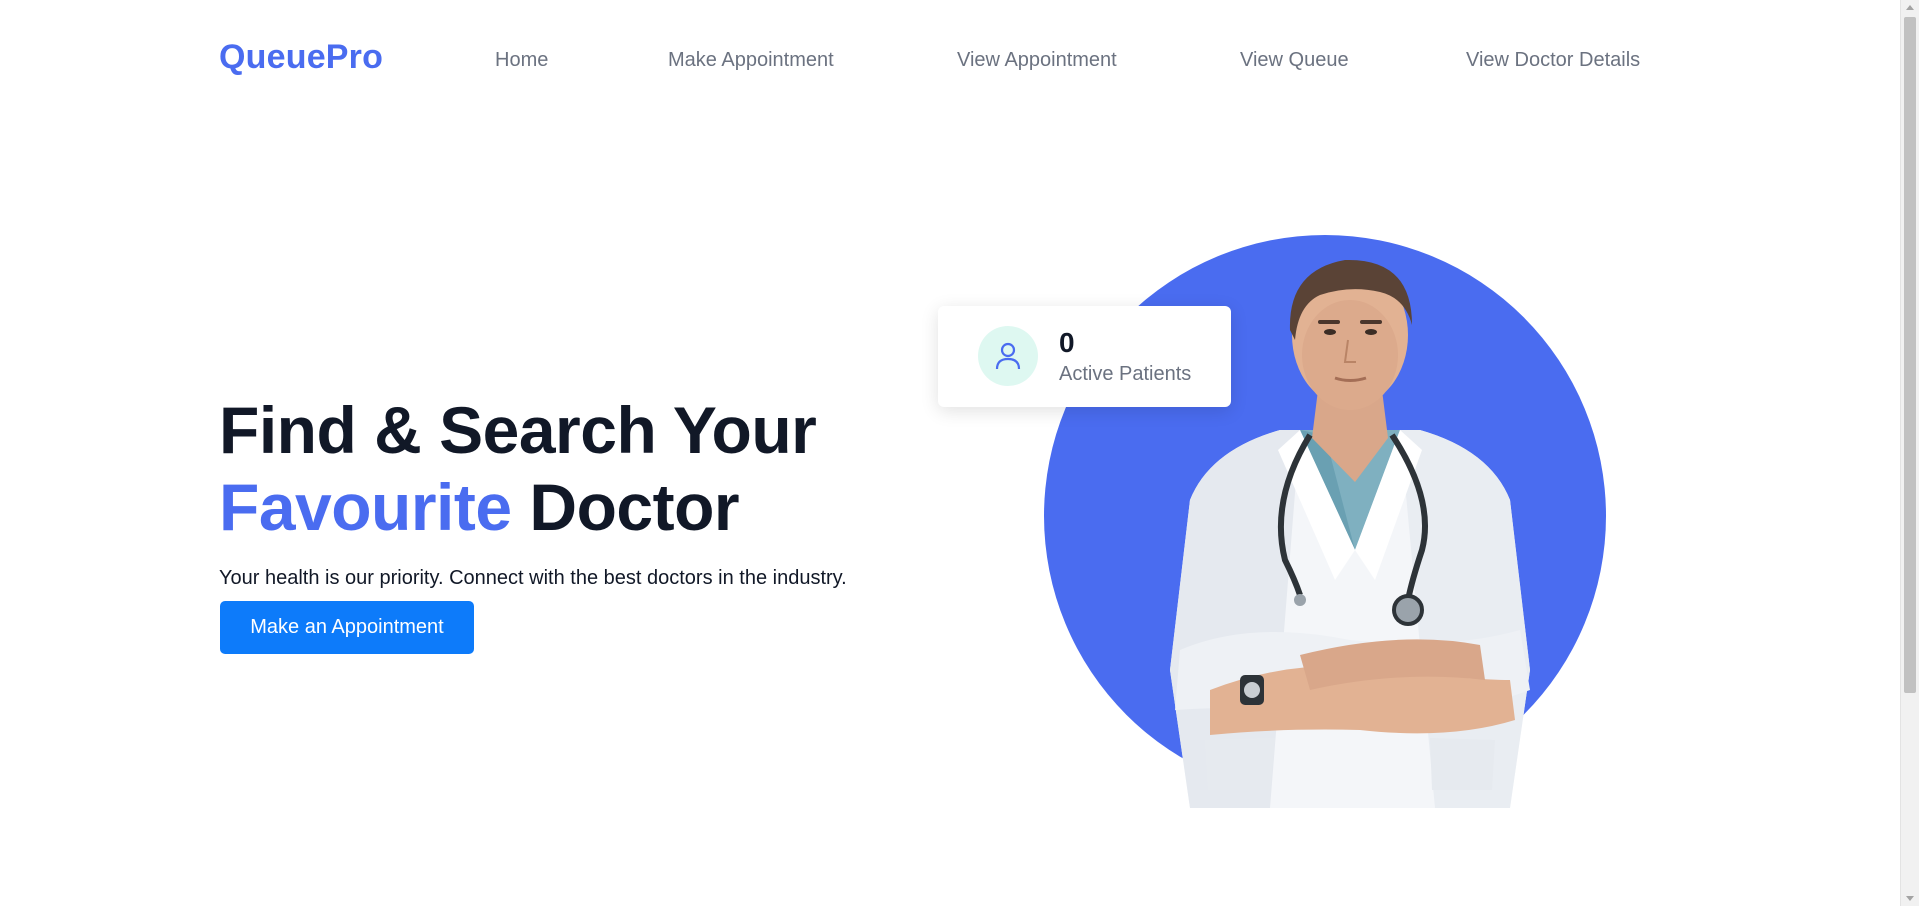  Describe the element at coordinates (347, 627) in the screenshot. I see `make-appointment-button: Make an Appointment` at that location.